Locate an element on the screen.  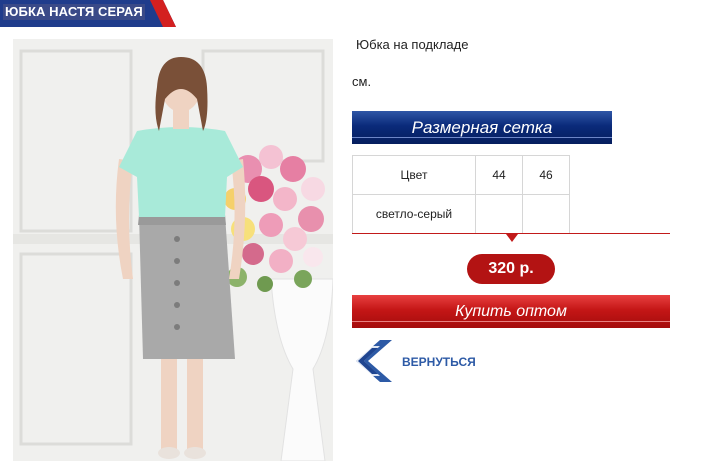
size-table: Цвет 44 46 светло-серый is located at coordinates (461, 194).